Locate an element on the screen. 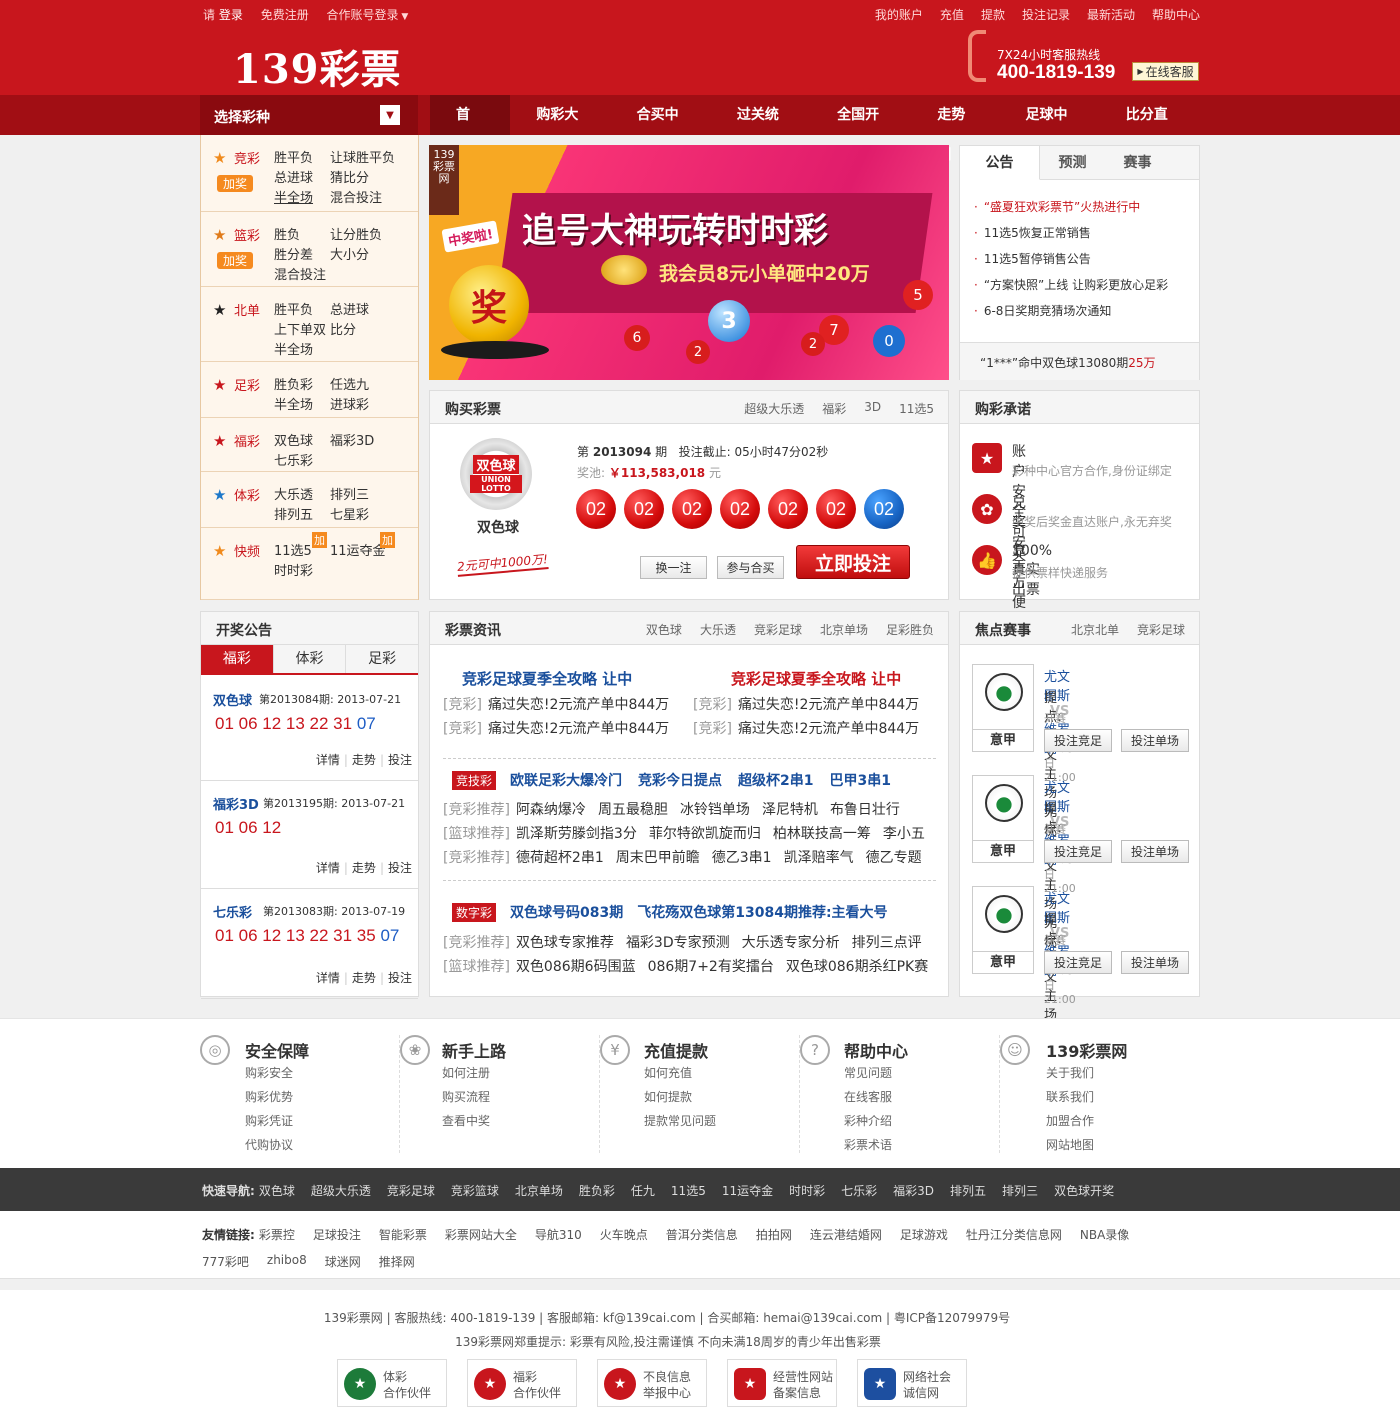 This screenshot has width=1400, height=1425. friend-link: NBA录像 is located at coordinates (1104, 1234).